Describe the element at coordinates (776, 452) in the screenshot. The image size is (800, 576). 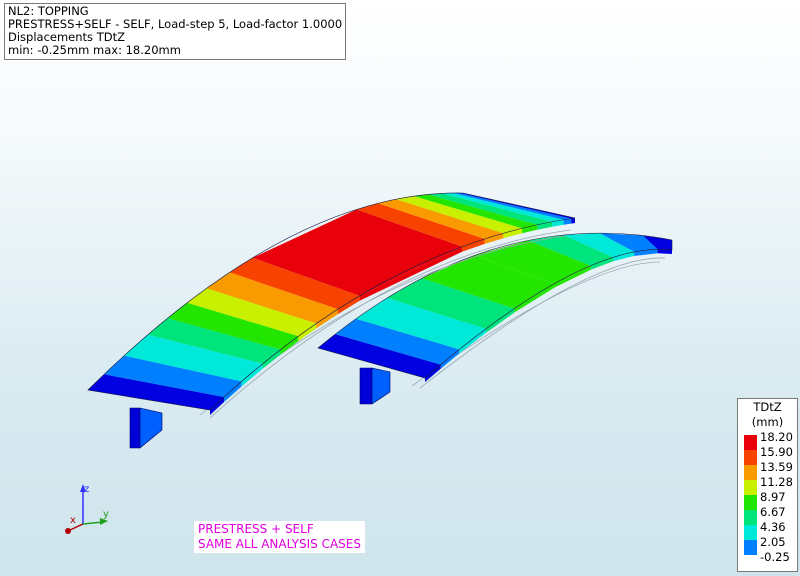
I see `legend-value: 15.90` at that location.